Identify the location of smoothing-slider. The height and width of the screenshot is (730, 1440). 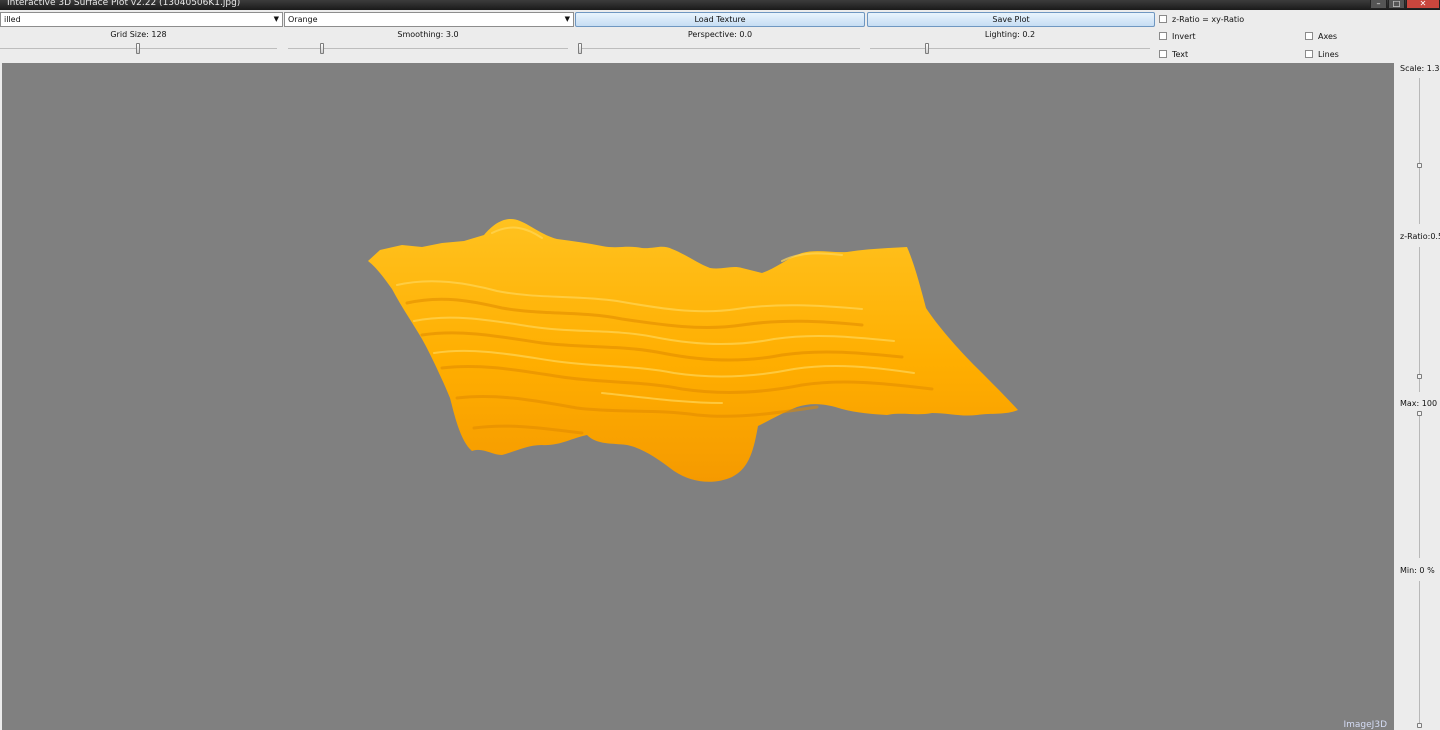
(428, 48).